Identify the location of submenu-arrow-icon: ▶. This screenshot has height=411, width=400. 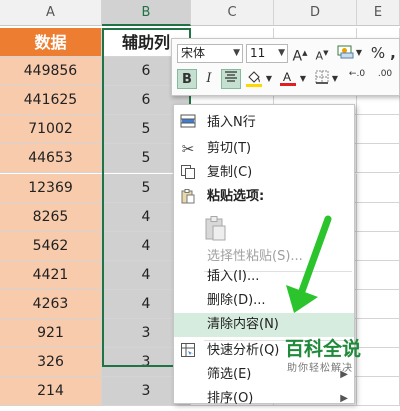
(344, 398).